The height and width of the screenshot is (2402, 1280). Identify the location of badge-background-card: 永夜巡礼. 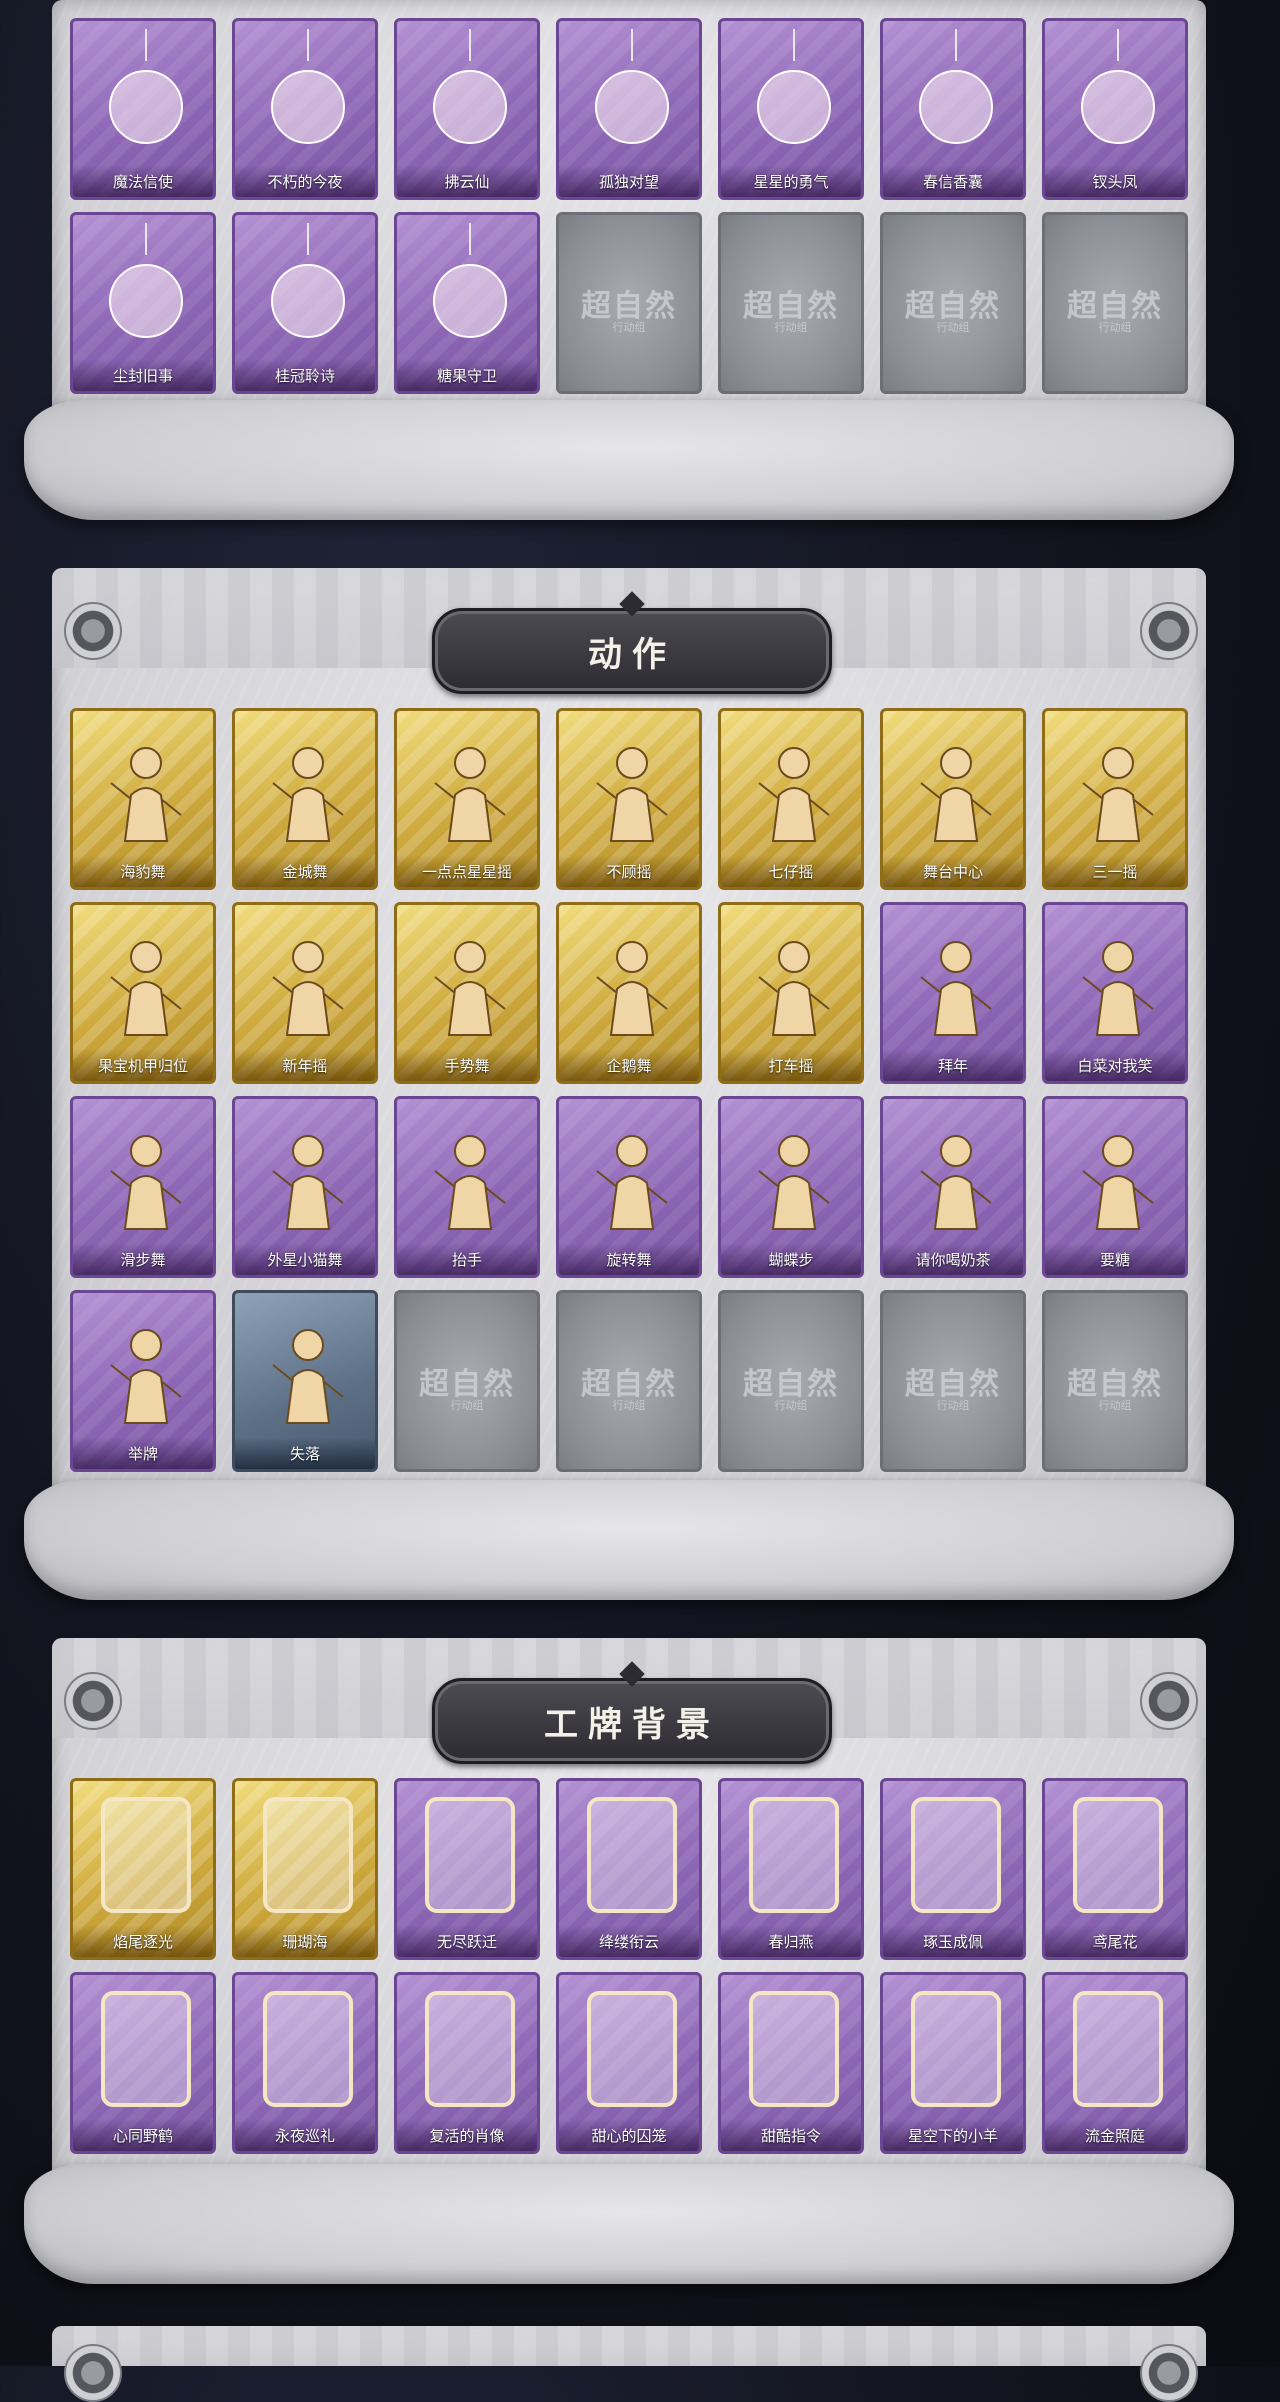
(305, 2063).